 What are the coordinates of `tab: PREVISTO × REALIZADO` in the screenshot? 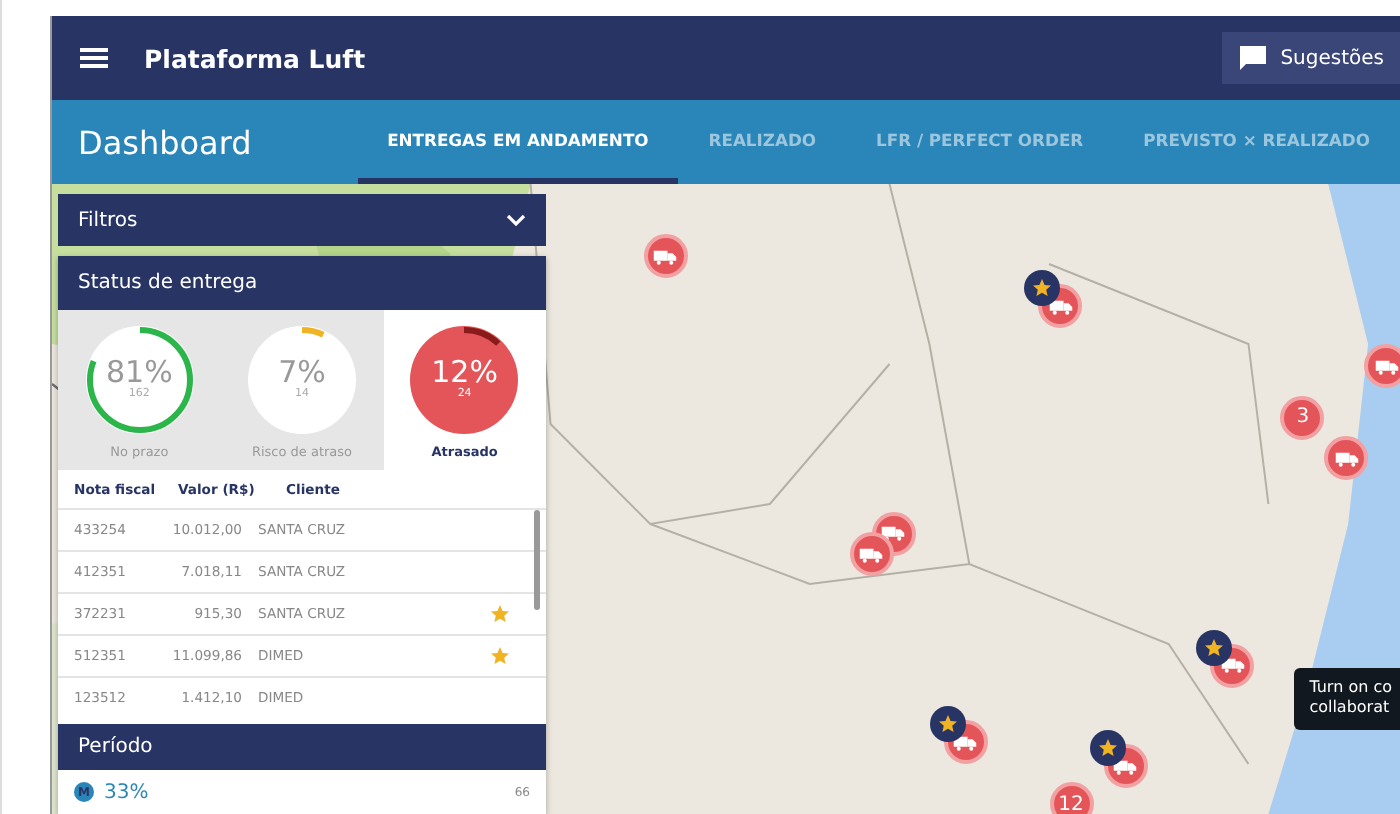 It's located at (1256, 142).